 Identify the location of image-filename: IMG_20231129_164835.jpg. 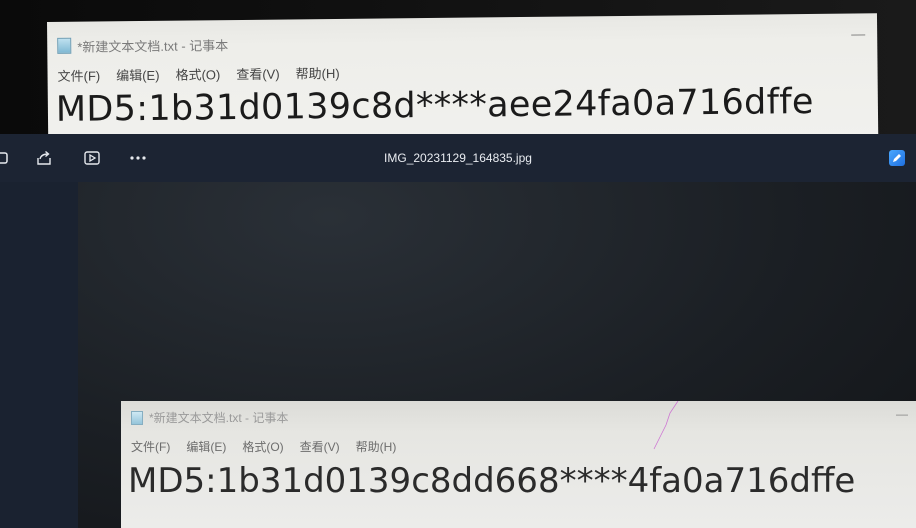
(458, 158).